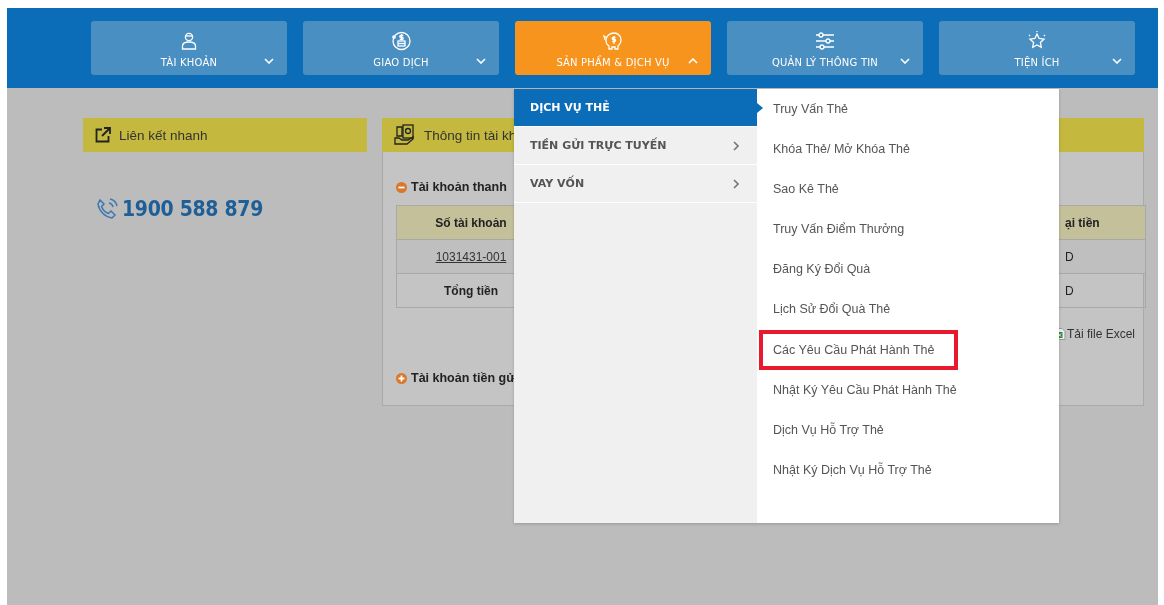  I want to click on piggy-bank-icon, so click(613, 40).